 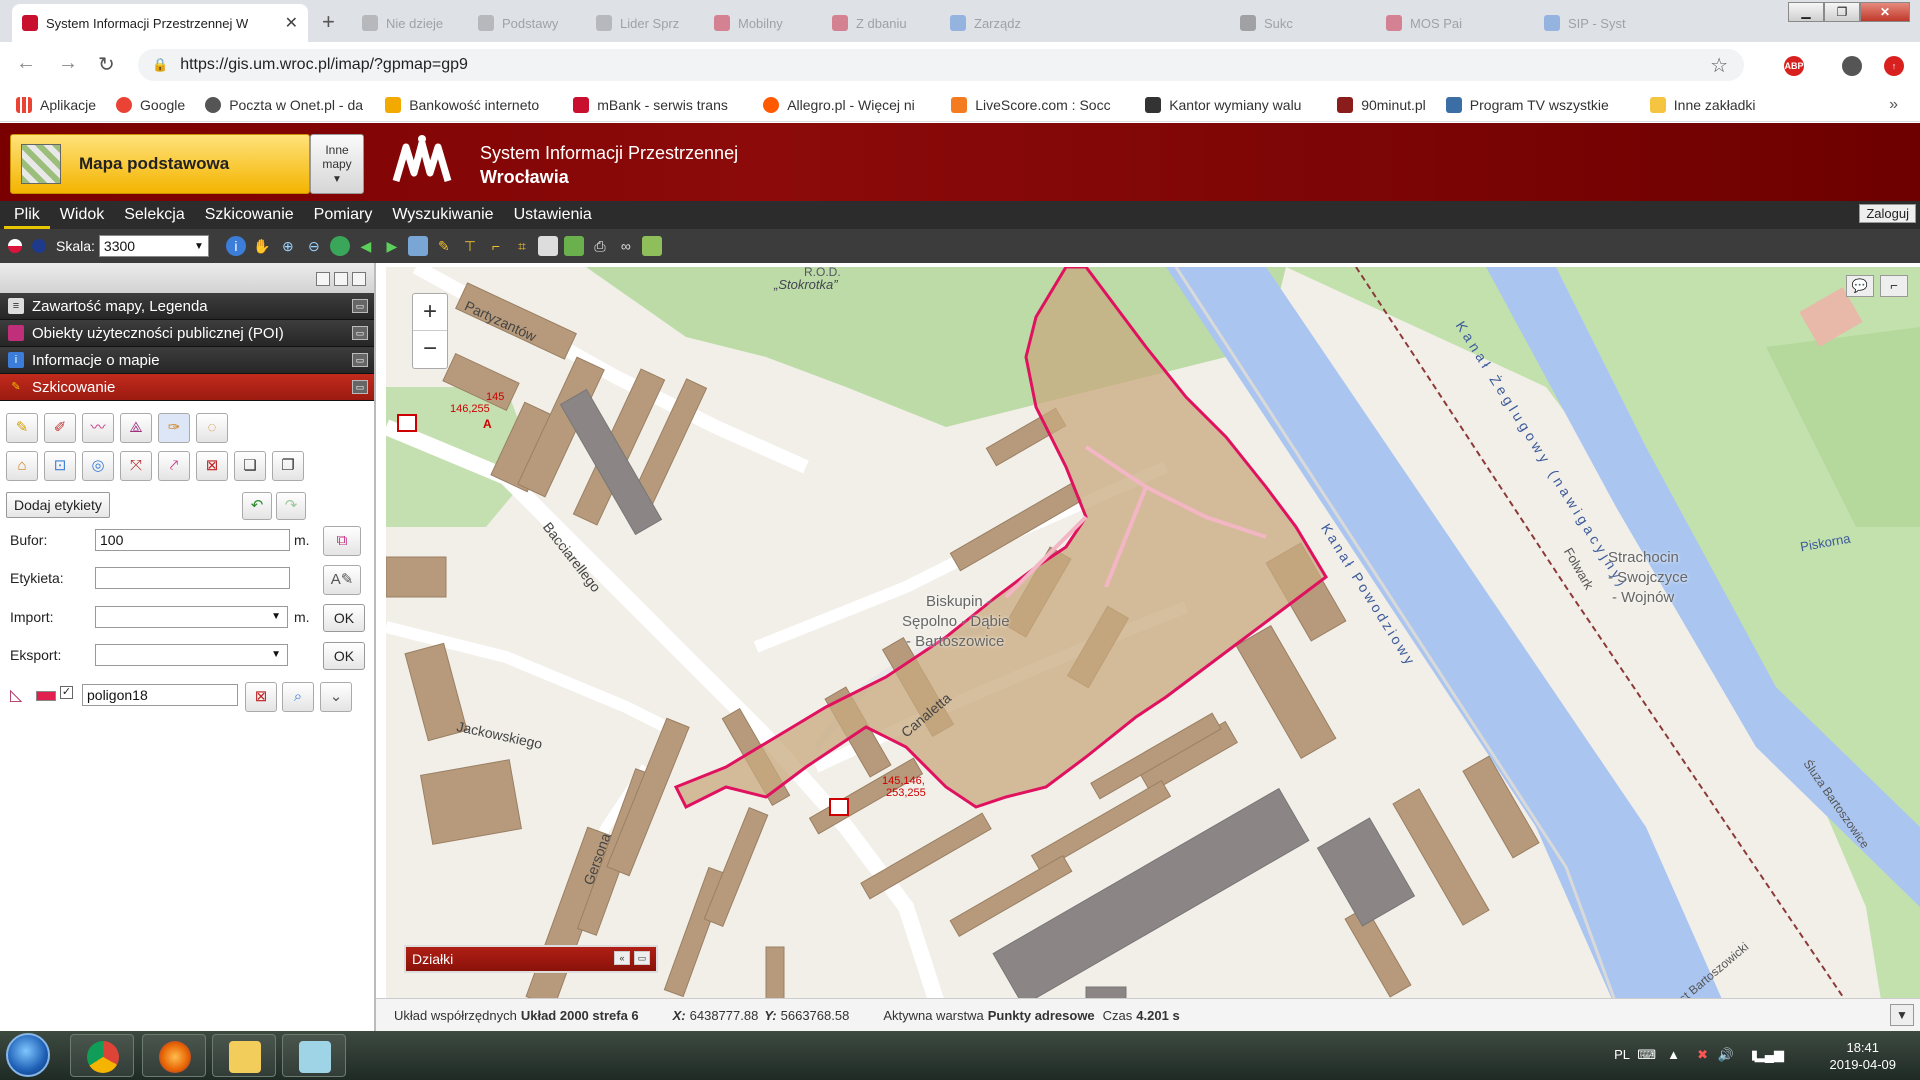 I want to click on draw-freehand-button: 〰, so click(x=98, y=428).